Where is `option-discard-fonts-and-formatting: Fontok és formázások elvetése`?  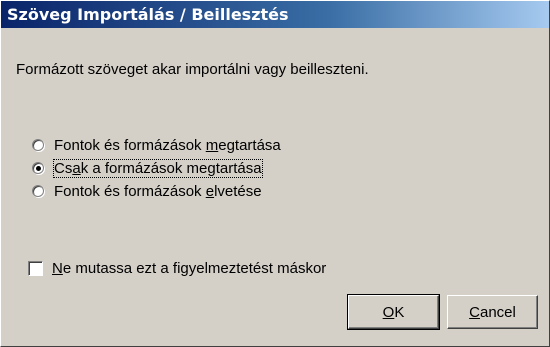
option-discard-fonts-and-formatting: Fontok és formázások elvetése is located at coordinates (147, 191).